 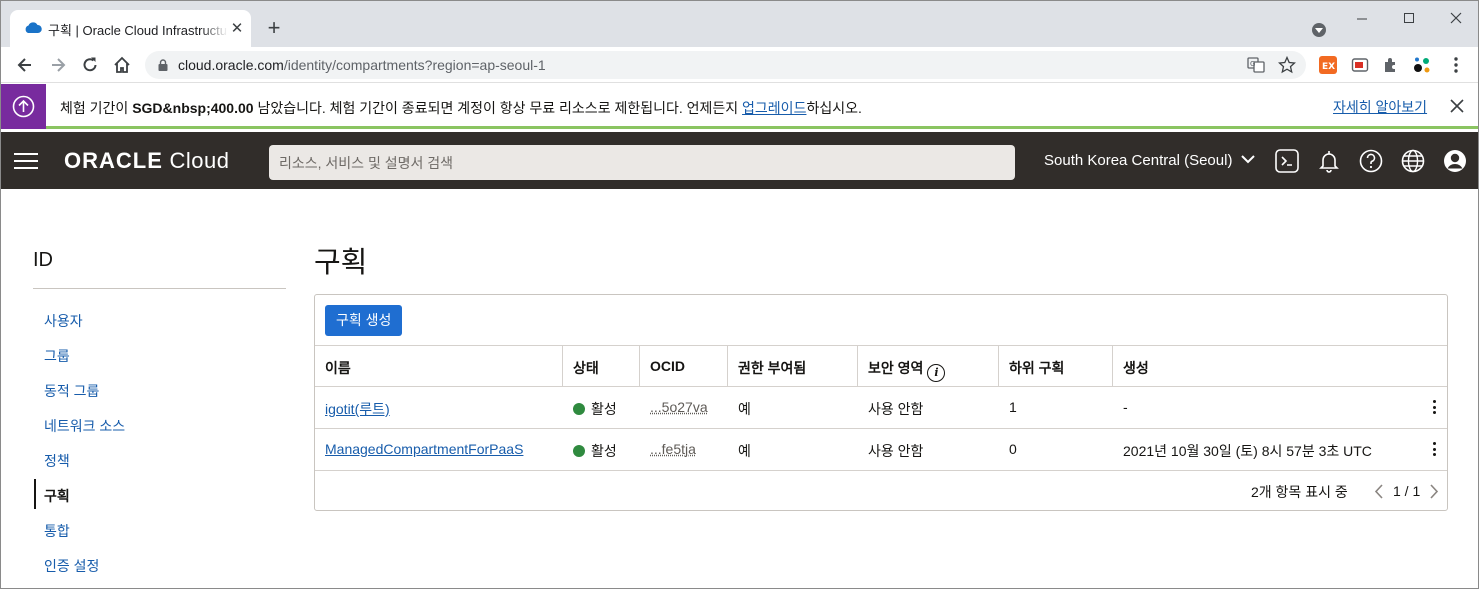 What do you see at coordinates (1287, 65) in the screenshot?
I see `bookmark-star-icon` at bounding box center [1287, 65].